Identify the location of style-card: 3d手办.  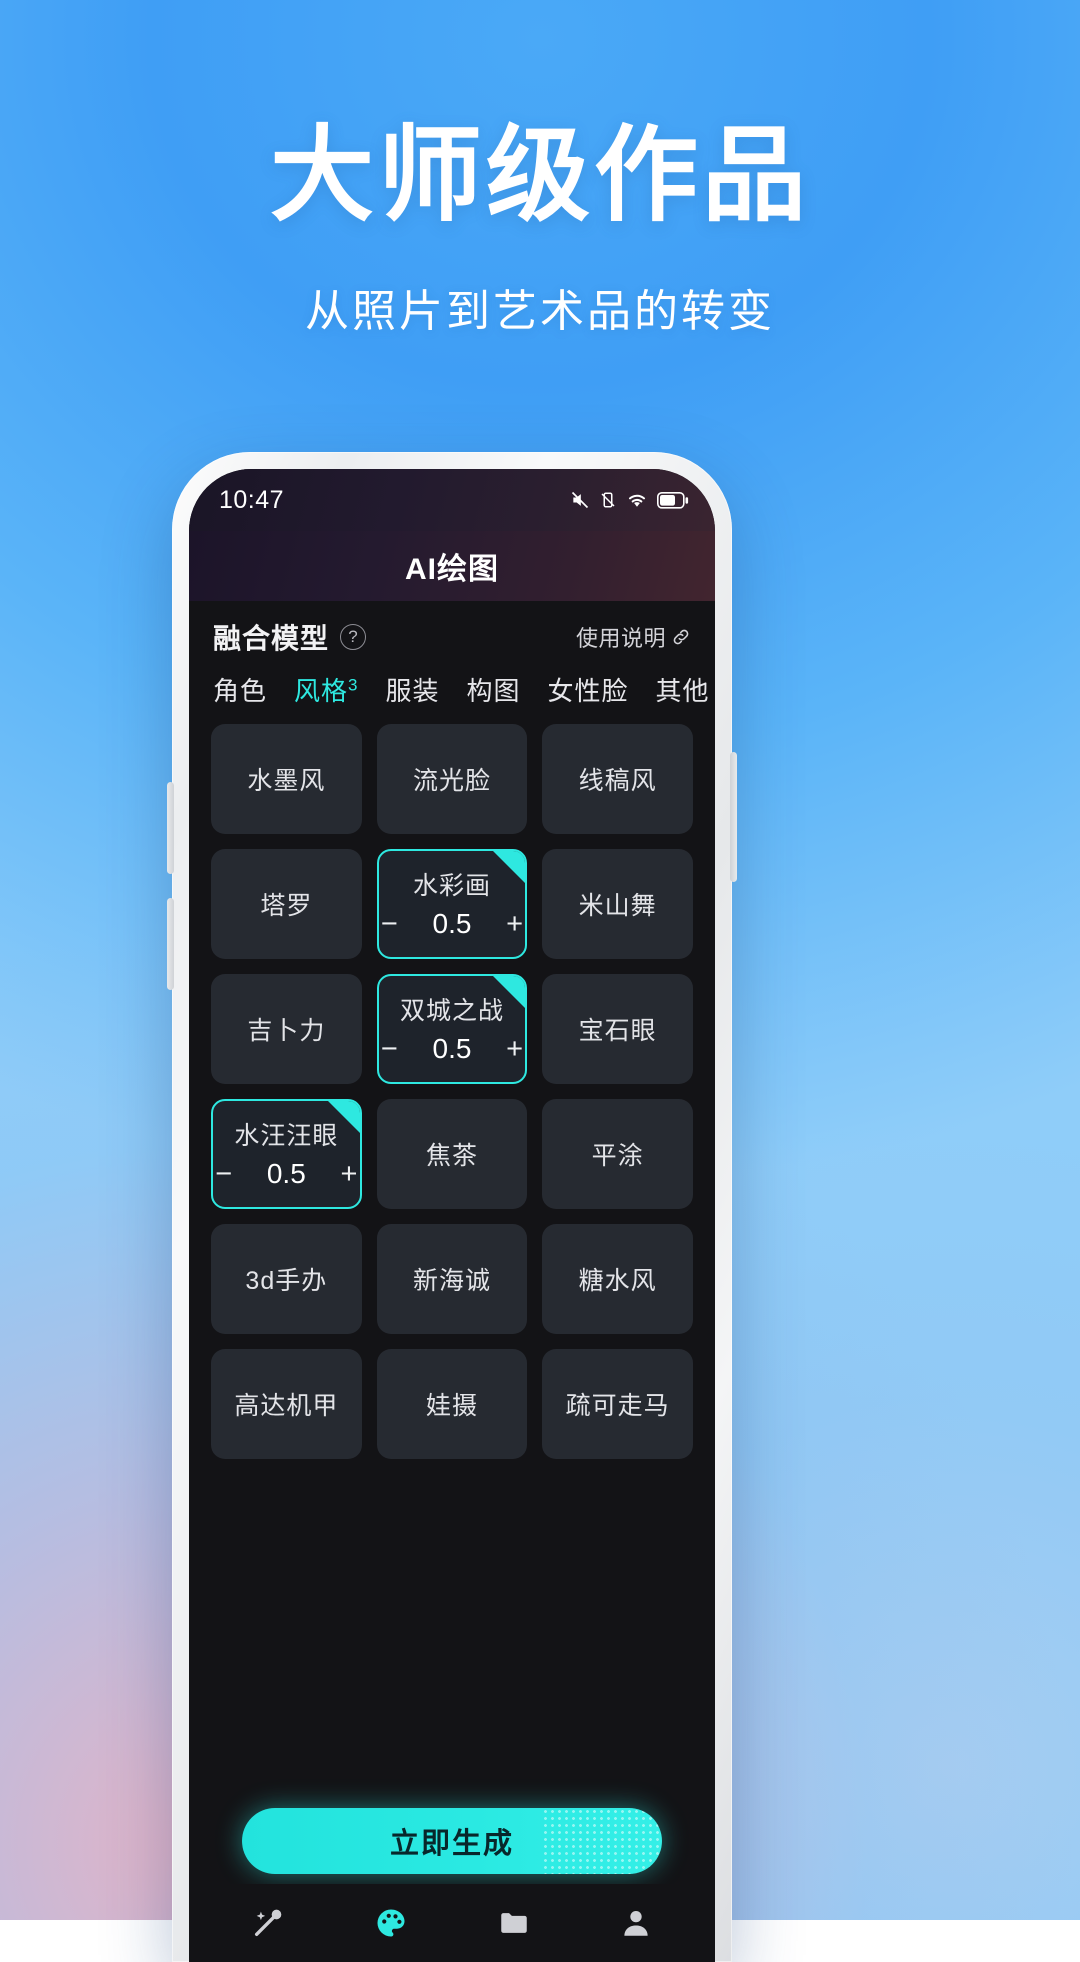
(286, 1279).